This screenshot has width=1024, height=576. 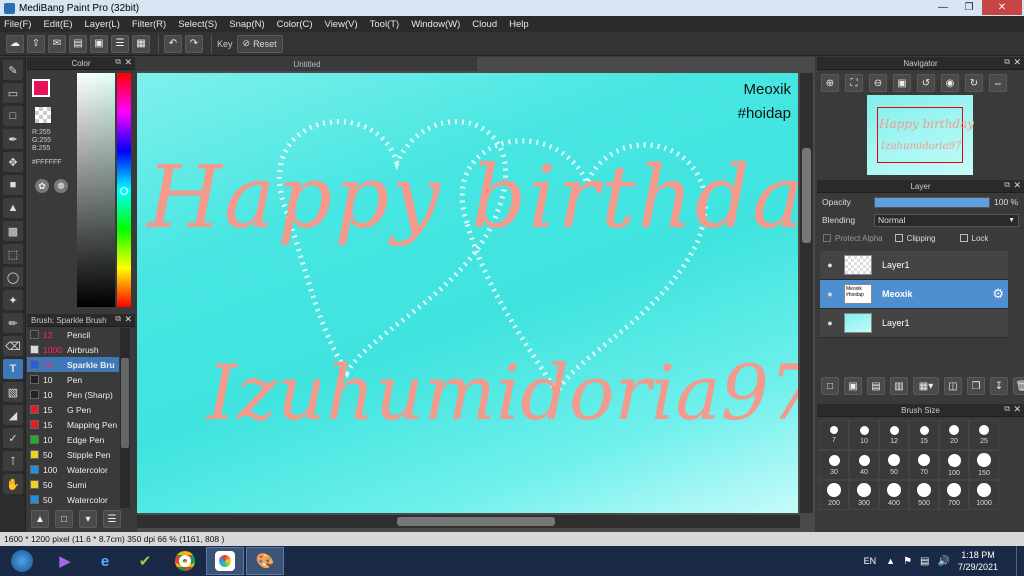 What do you see at coordinates (946, 220) in the screenshot?
I see `blending-select: Normal ▼` at bounding box center [946, 220].